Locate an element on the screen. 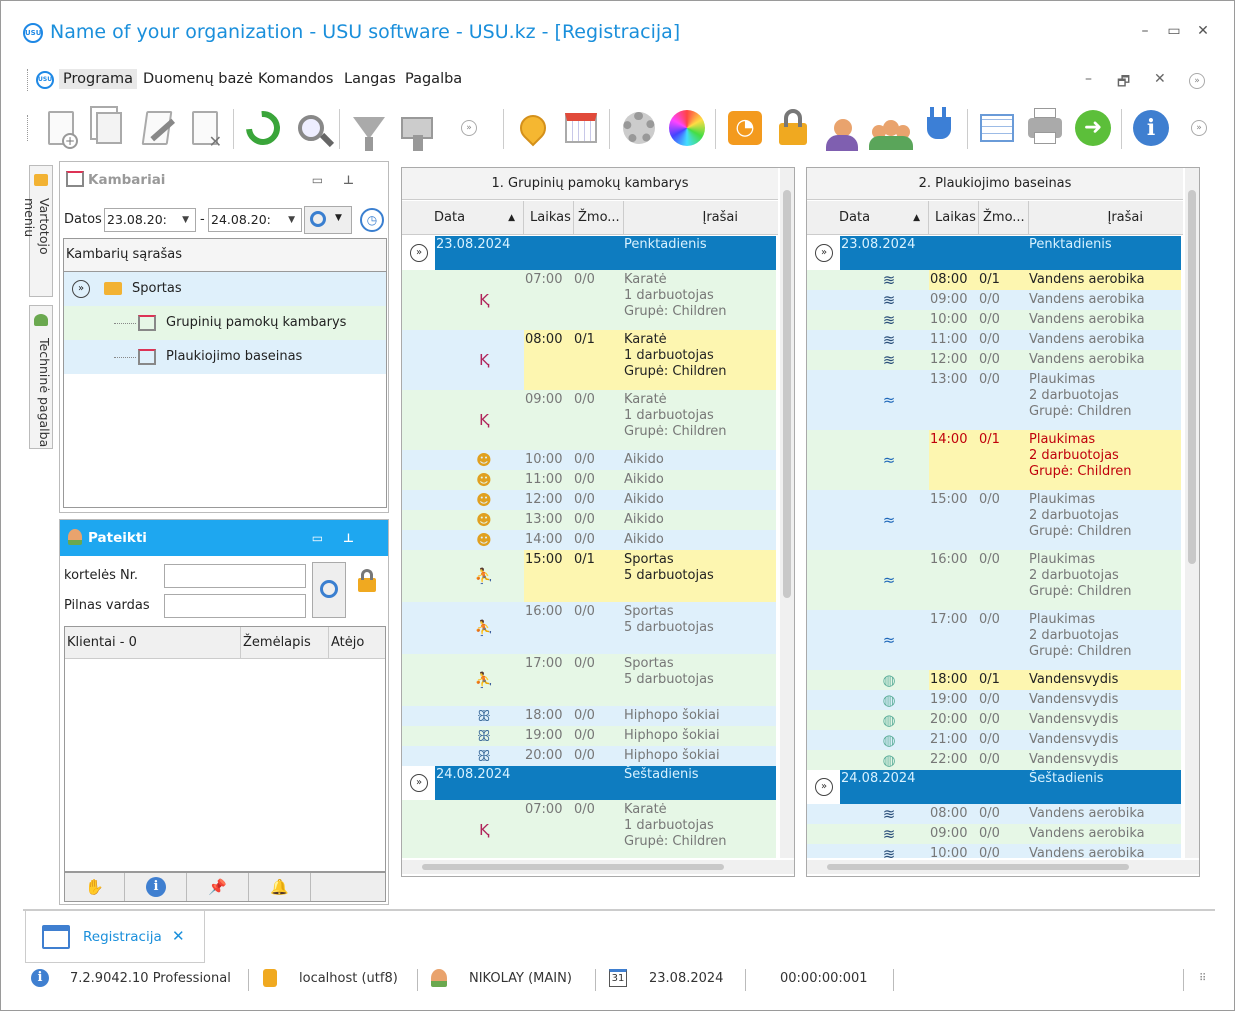 This screenshot has width=1235, height=1011. col-map: Žemėlapis is located at coordinates (285, 643).